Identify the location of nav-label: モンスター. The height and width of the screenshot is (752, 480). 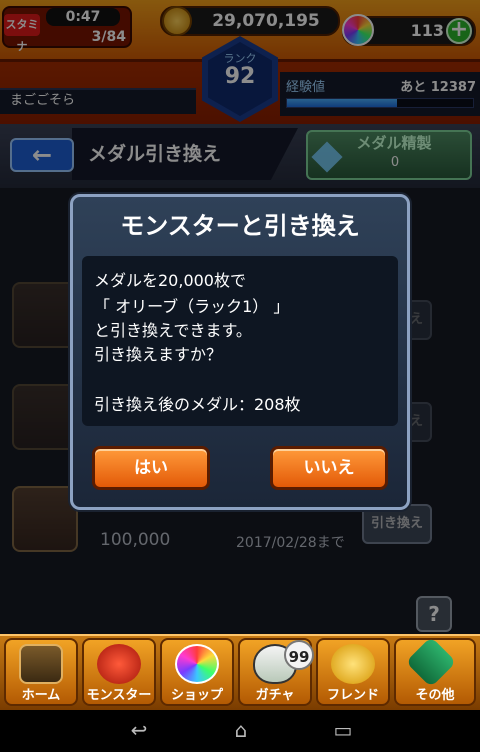
(119, 695).